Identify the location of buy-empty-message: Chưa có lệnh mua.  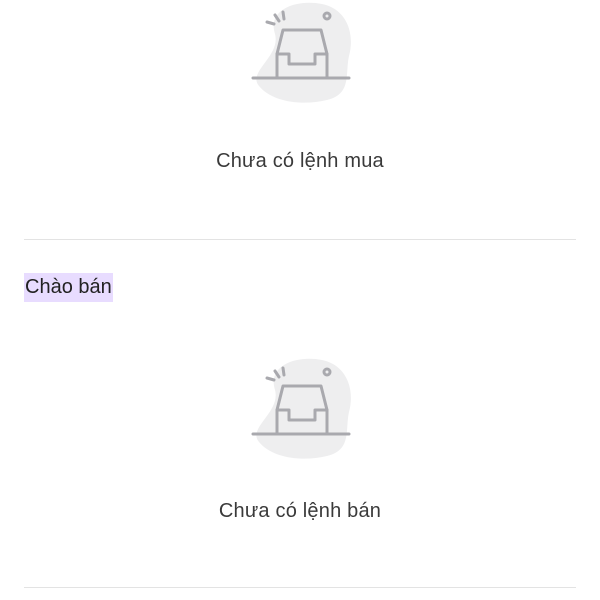
(300, 161).